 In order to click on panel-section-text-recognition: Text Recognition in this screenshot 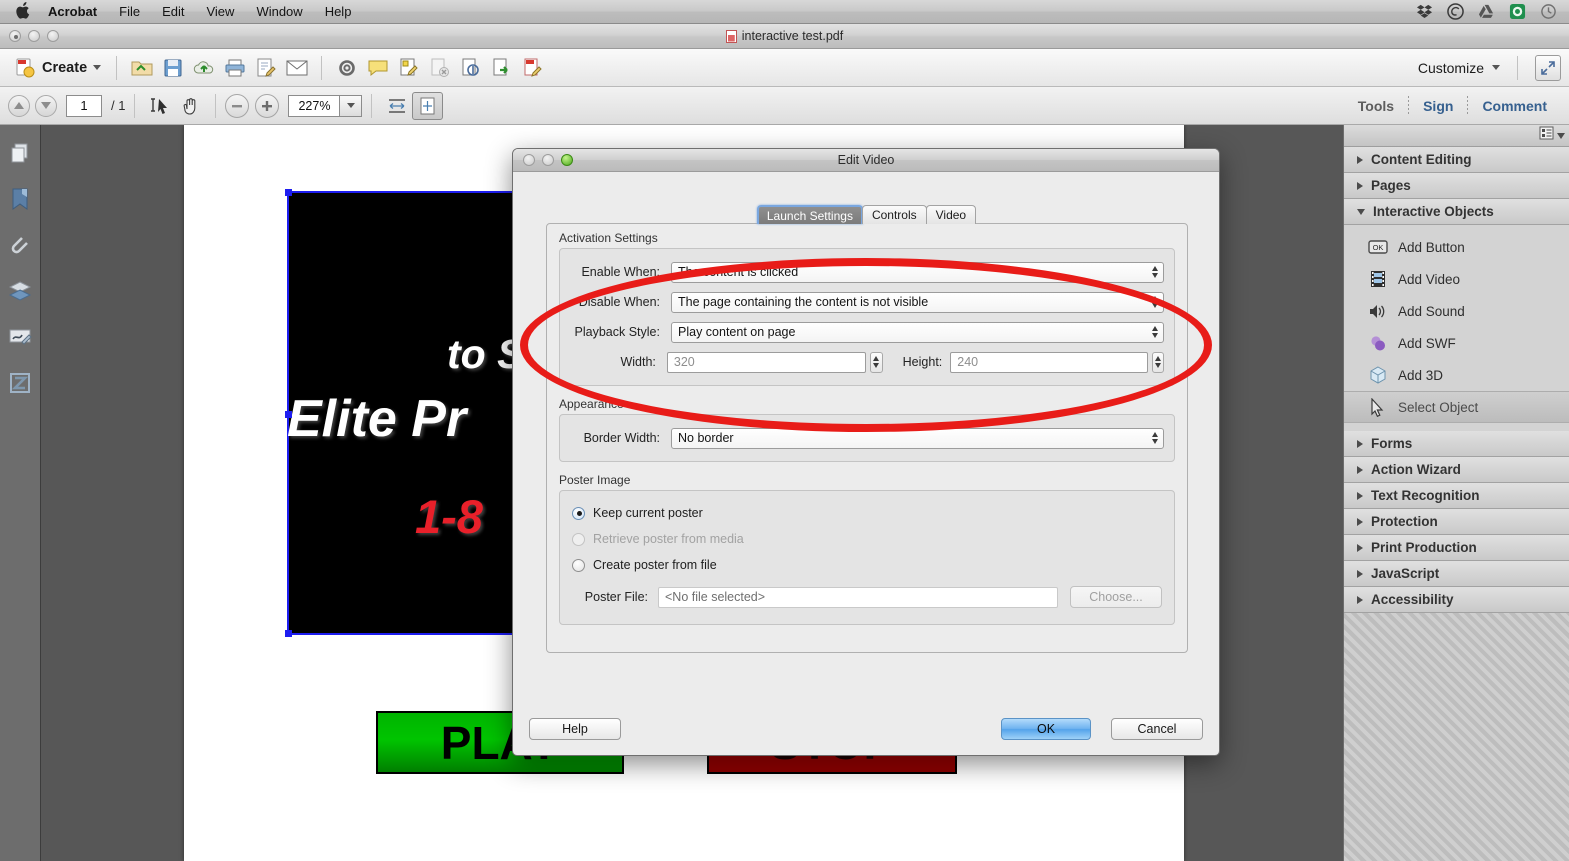, I will do `click(1456, 496)`.